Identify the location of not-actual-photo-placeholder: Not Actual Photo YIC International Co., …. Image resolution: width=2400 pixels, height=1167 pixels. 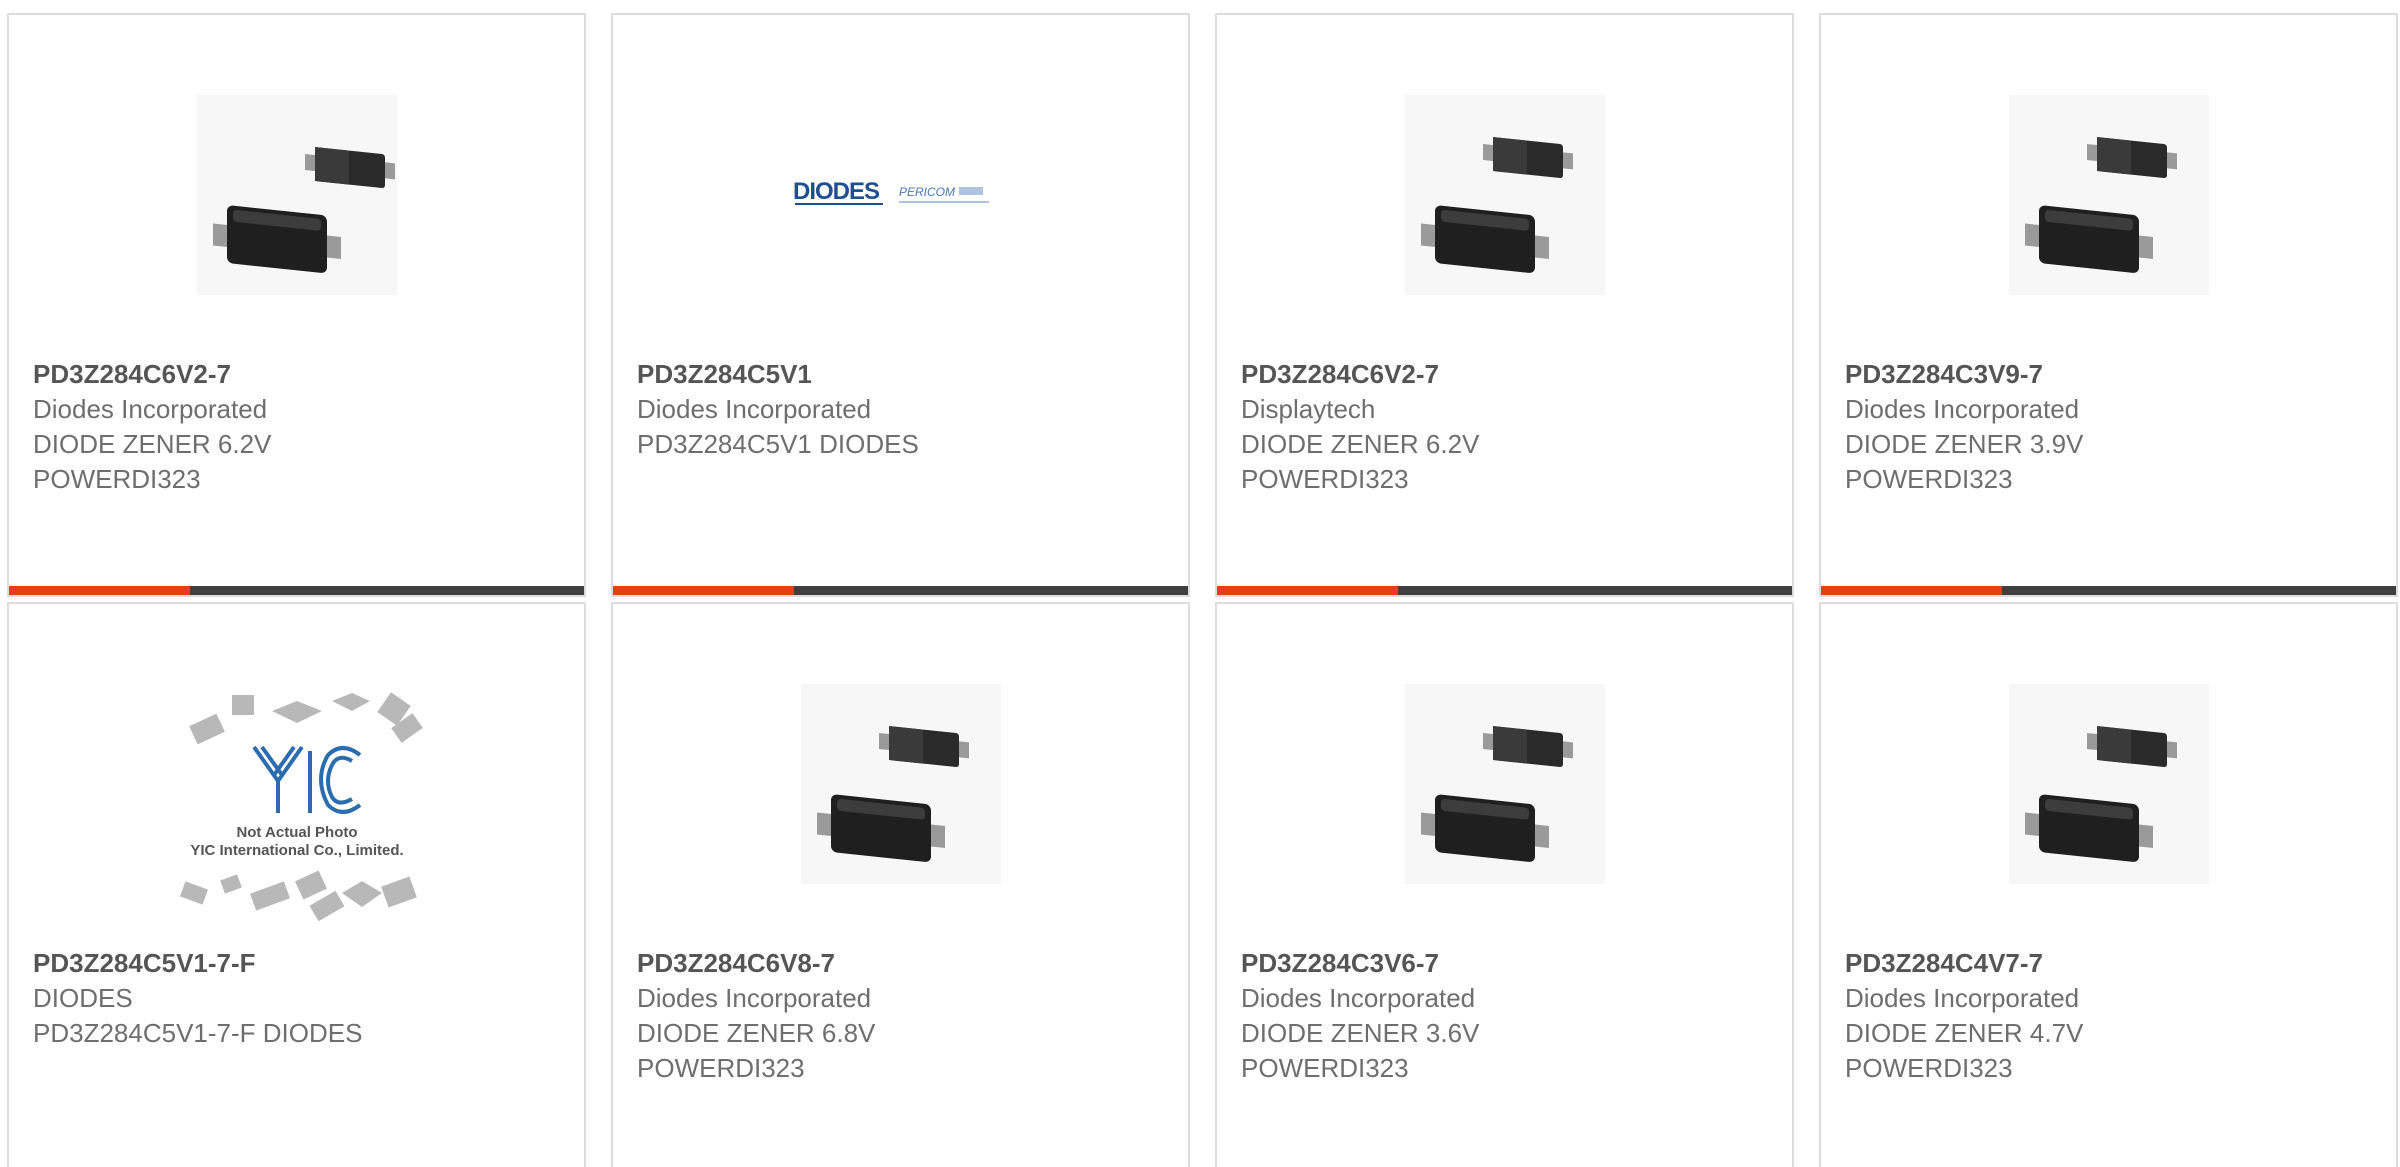
(301, 807).